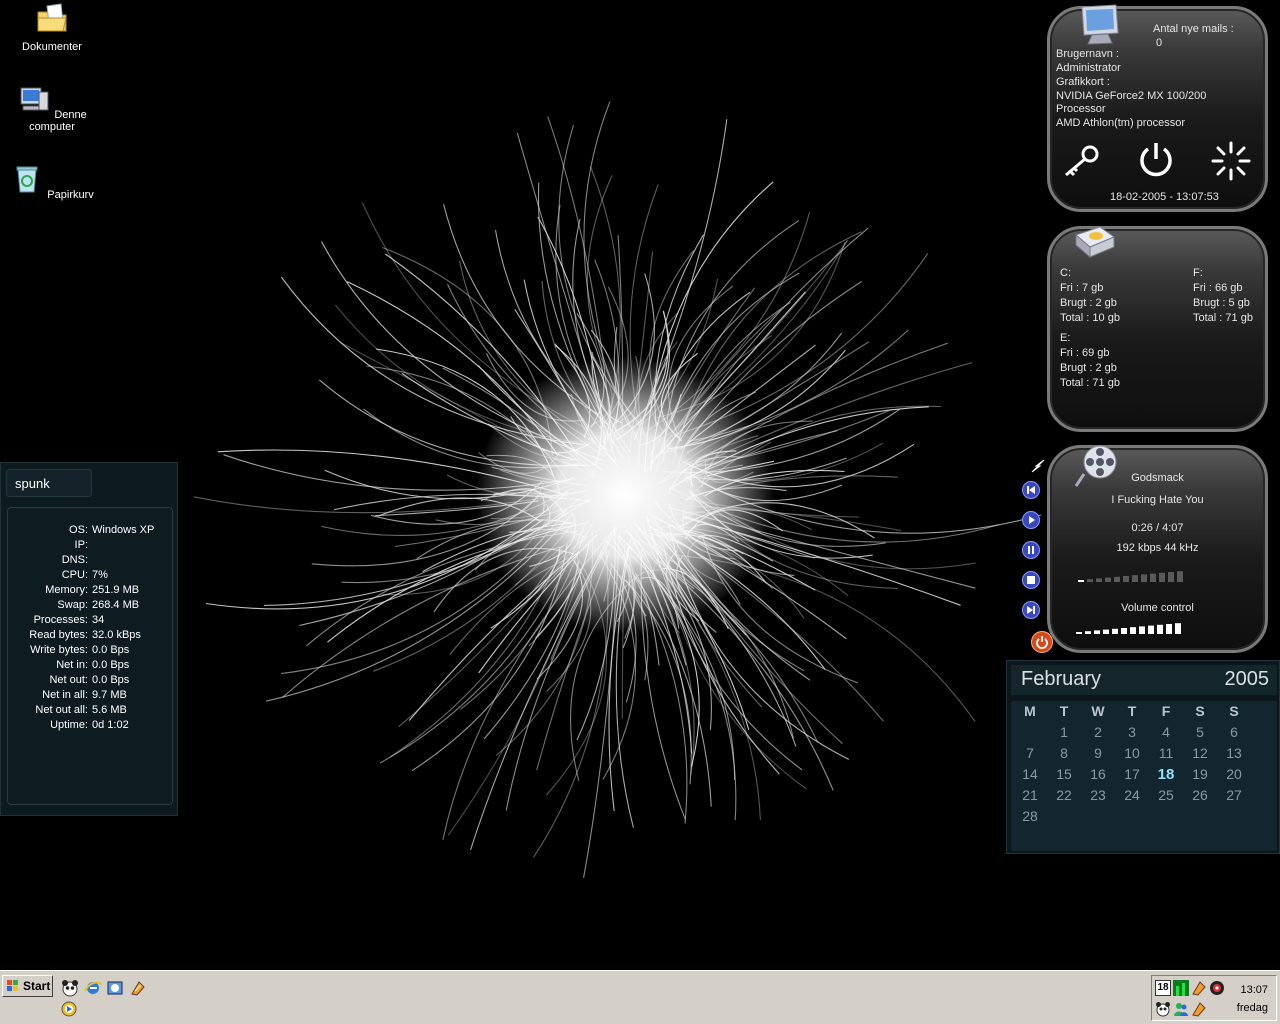 The height and width of the screenshot is (1024, 1280). What do you see at coordinates (1234, 732) in the screenshot?
I see `calendar-day: 6` at bounding box center [1234, 732].